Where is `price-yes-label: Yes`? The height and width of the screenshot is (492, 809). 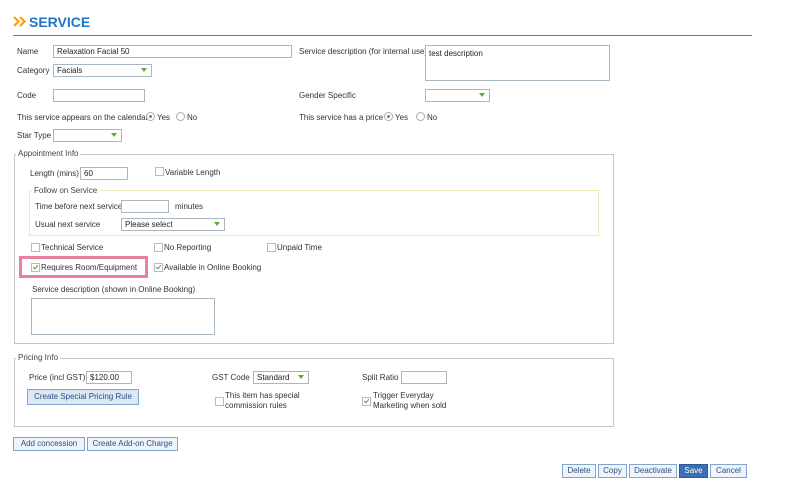 price-yes-label: Yes is located at coordinates (402, 117).